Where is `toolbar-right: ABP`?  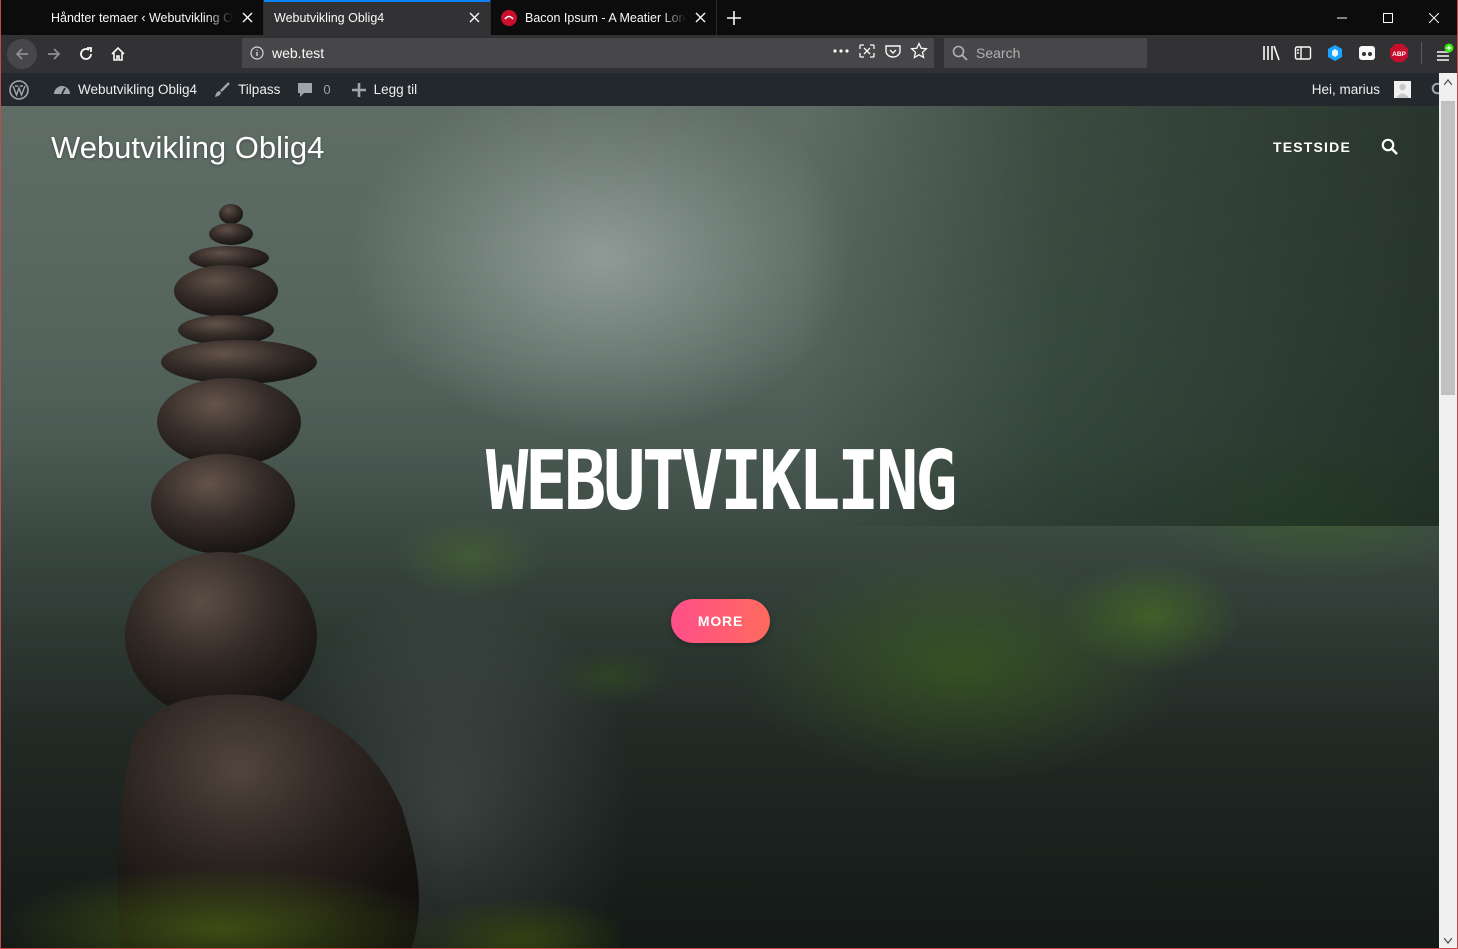
toolbar-right: ABP is located at coordinates (1357, 53).